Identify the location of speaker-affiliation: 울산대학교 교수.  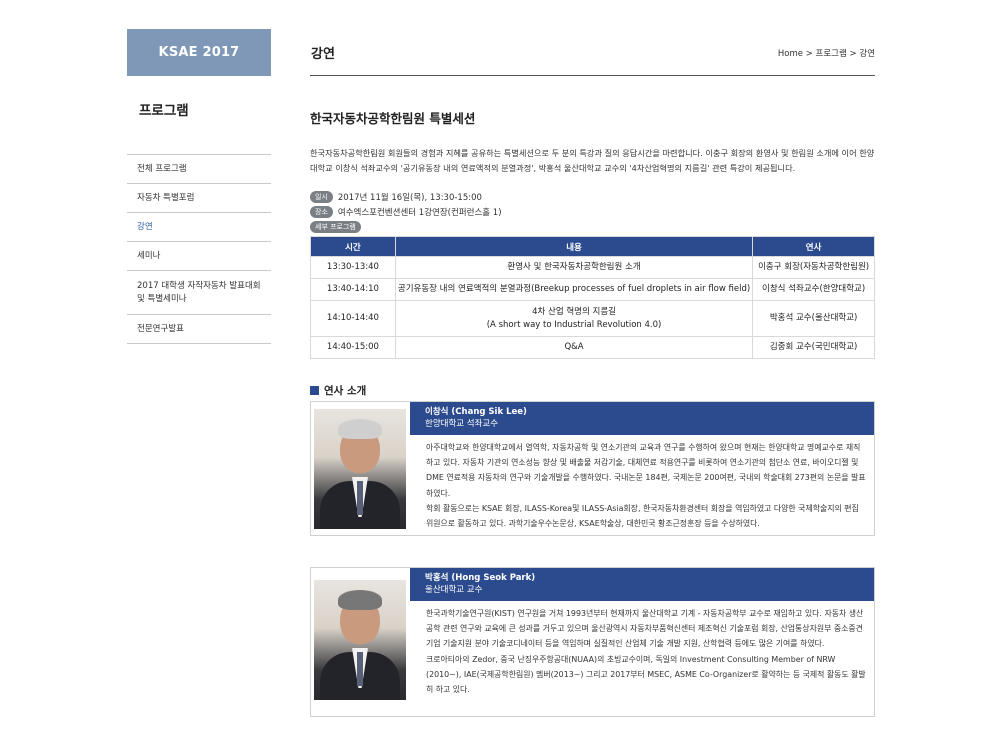
(454, 590).